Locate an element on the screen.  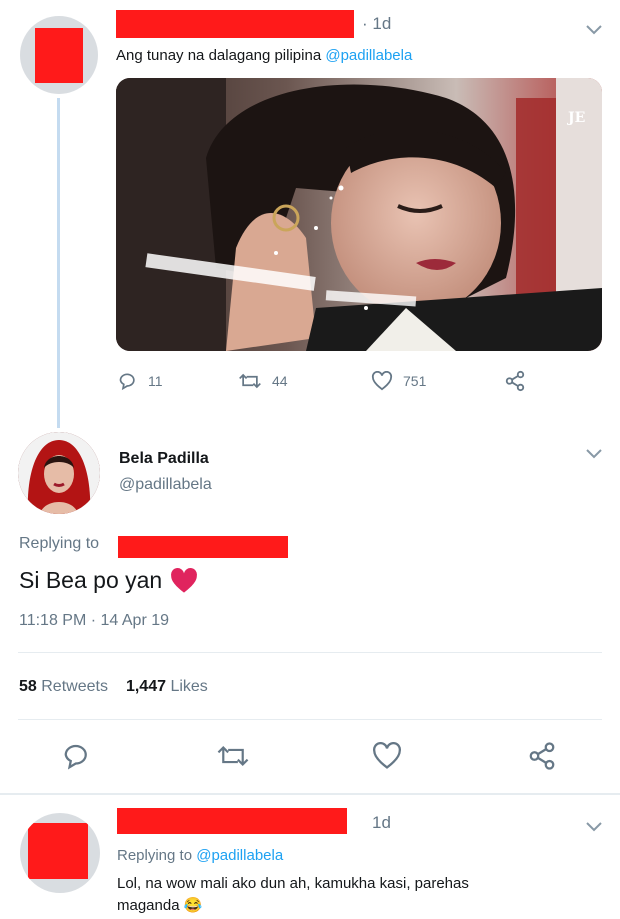
reply-count: 11 is located at coordinates (155, 381).